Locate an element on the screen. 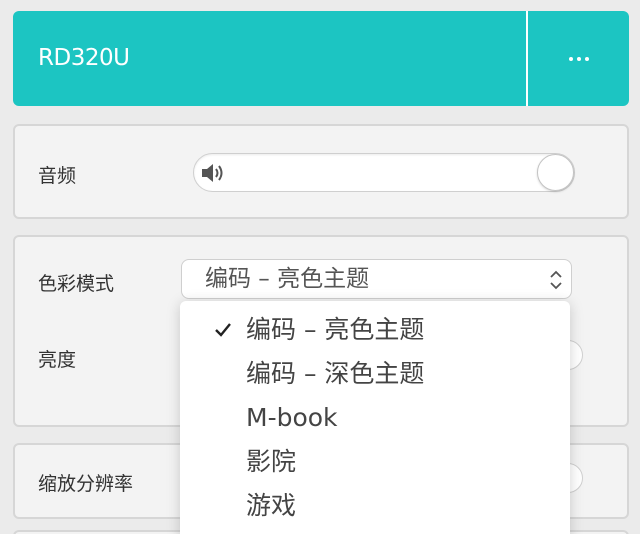  dropdown-item-light-code: 编码 – 亮色主题 is located at coordinates (375, 330).